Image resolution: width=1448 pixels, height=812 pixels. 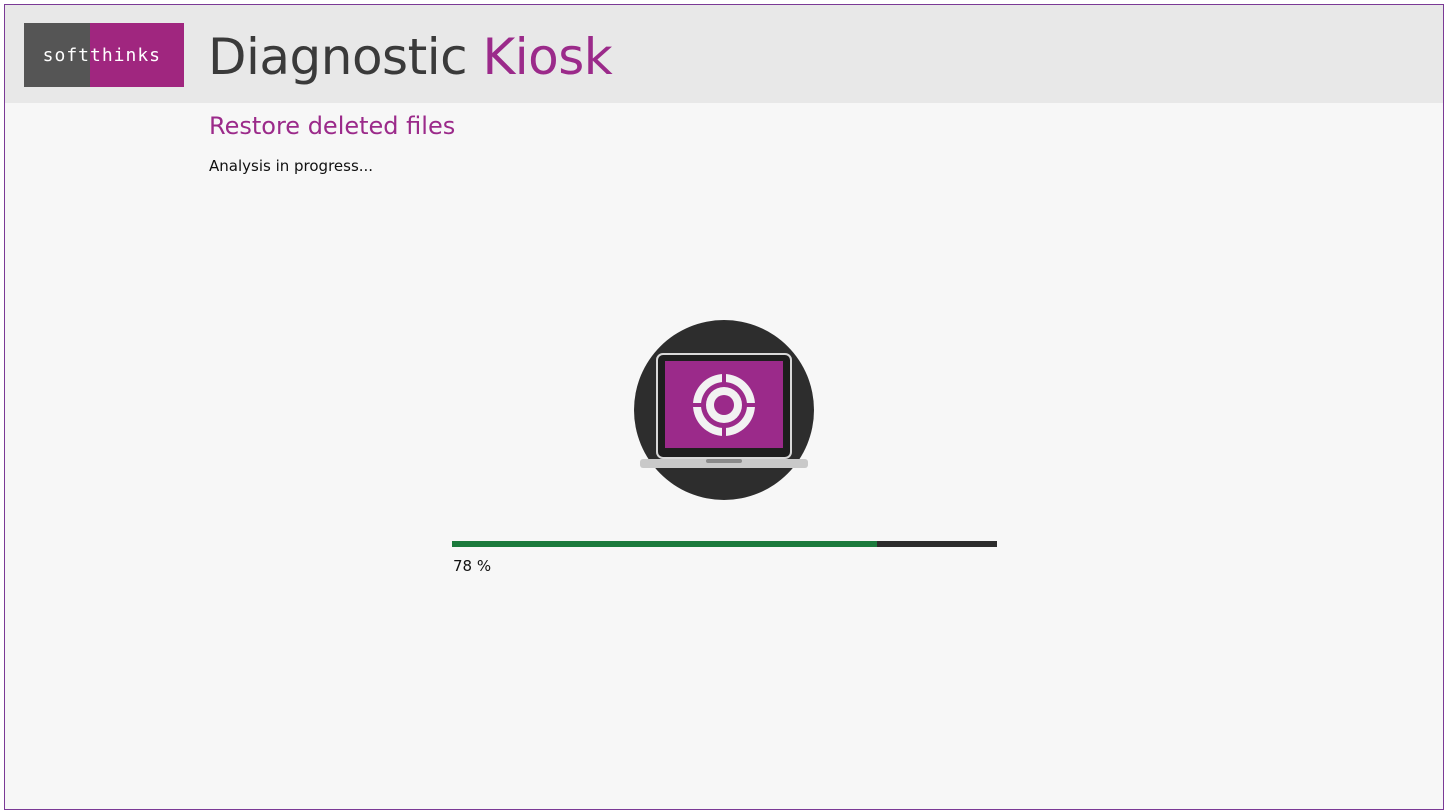 What do you see at coordinates (547, 57) in the screenshot?
I see `app-title-accent: Kiosk` at bounding box center [547, 57].